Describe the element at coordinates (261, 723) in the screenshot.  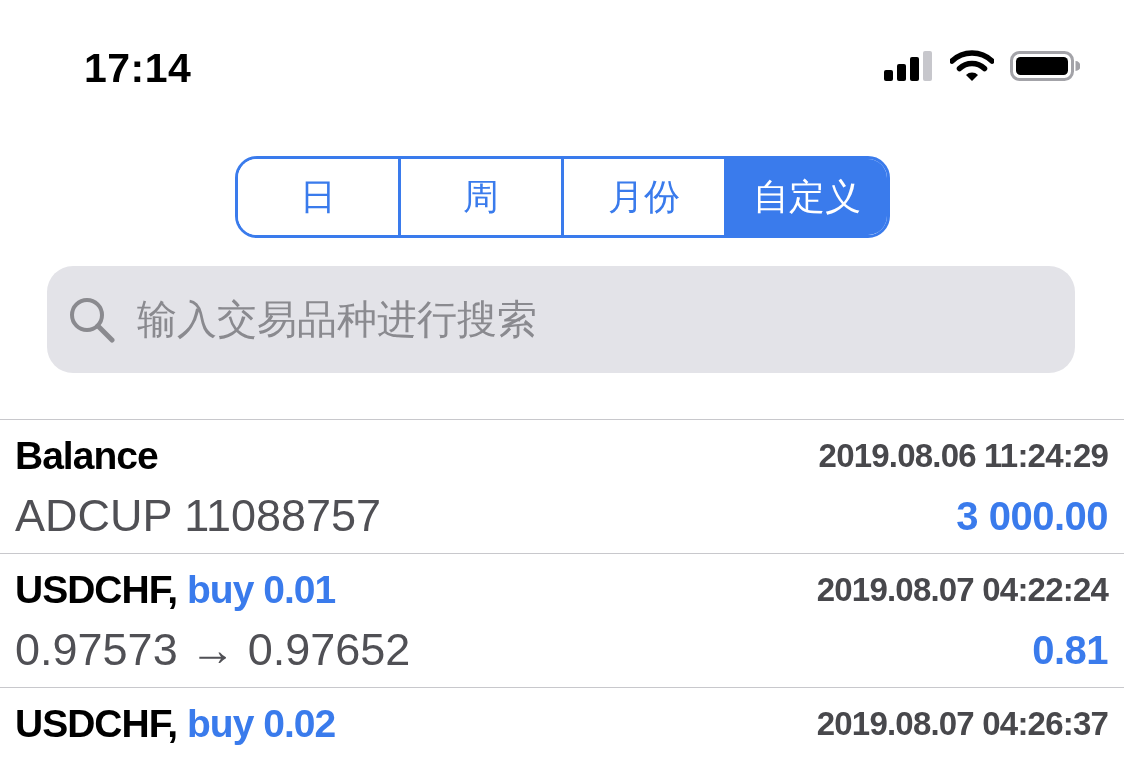
I see `deal-type-text: buy 0.02` at that location.